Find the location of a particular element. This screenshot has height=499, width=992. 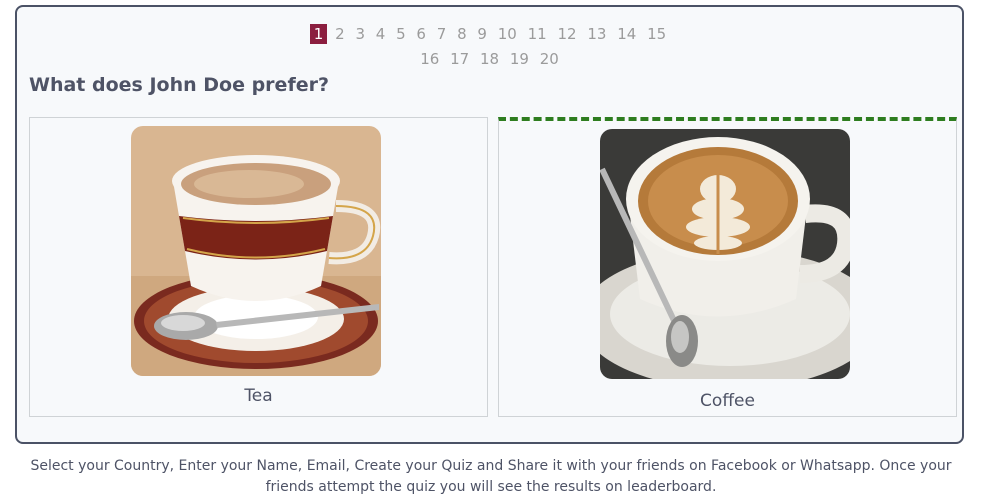

latte-art-coffee-image is located at coordinates (725, 254).